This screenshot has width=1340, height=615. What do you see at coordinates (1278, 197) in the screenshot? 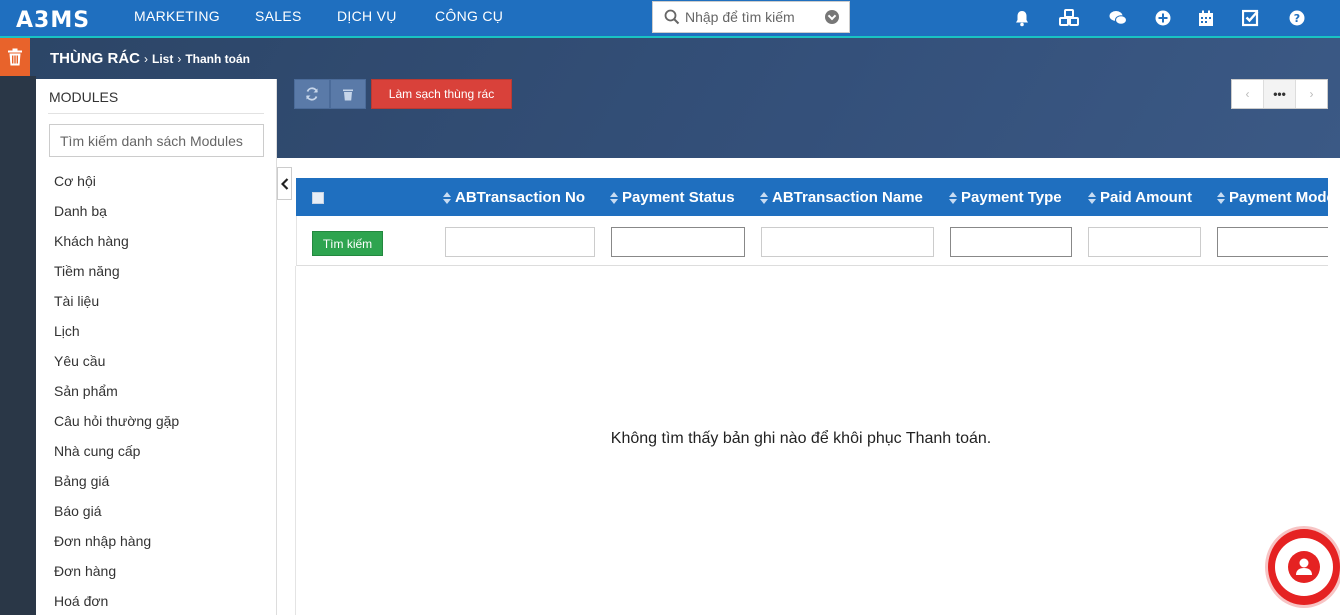
I see `column-label: Payment Mode` at bounding box center [1278, 197].